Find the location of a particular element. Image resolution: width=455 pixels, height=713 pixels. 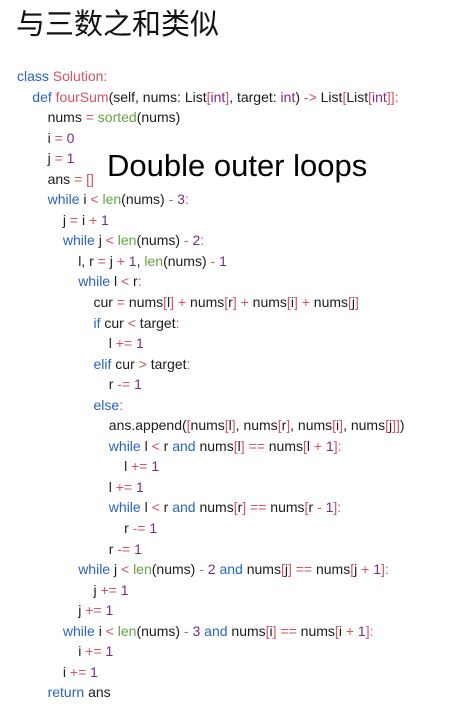

code-token: (self, nums: List is located at coordinates (157, 96).